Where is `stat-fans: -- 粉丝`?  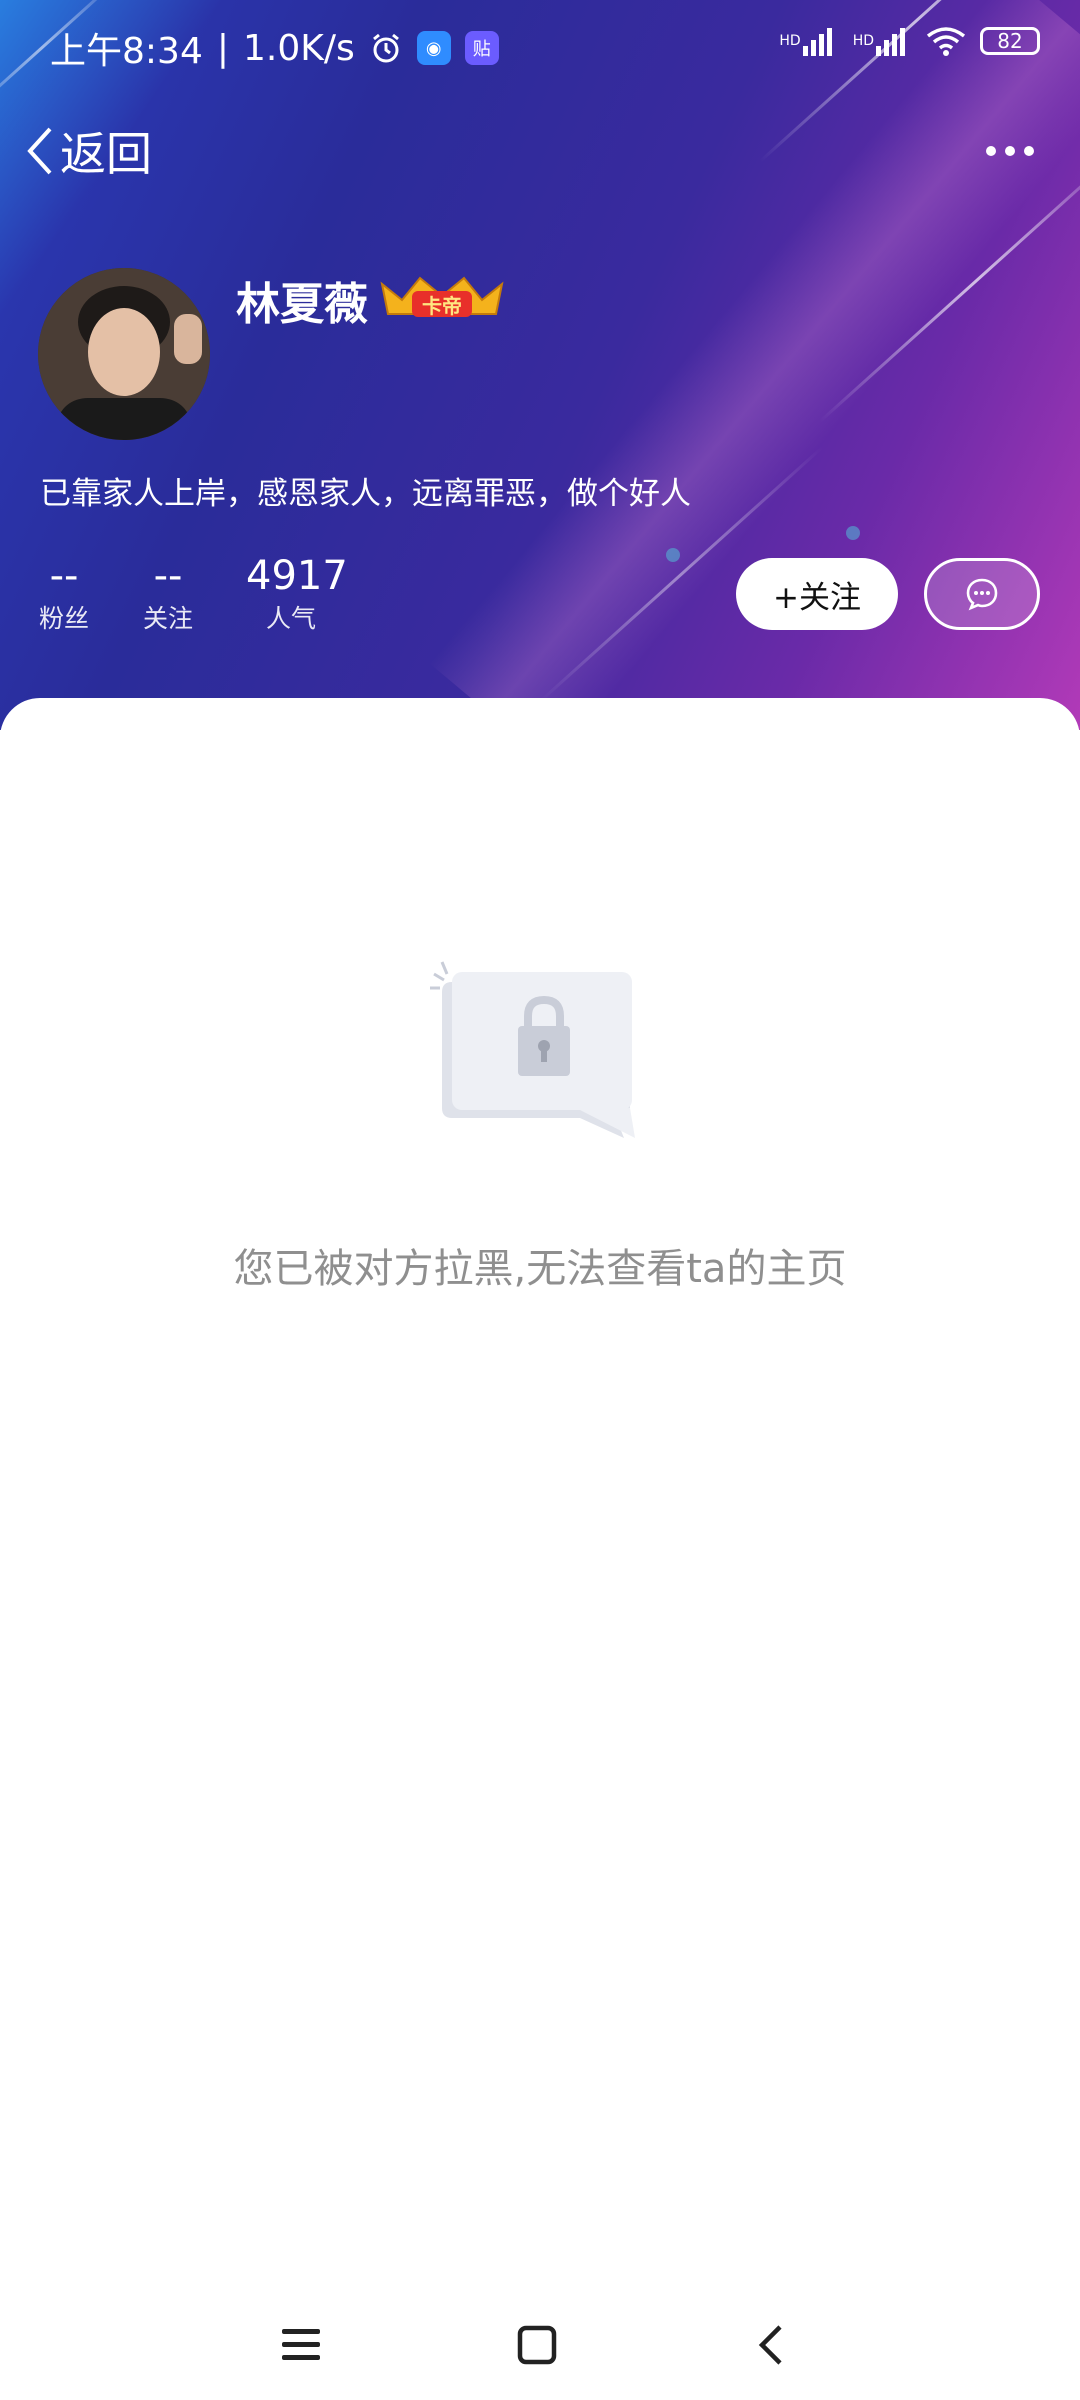
stat-fans: -- 粉丝 is located at coordinates (64, 593).